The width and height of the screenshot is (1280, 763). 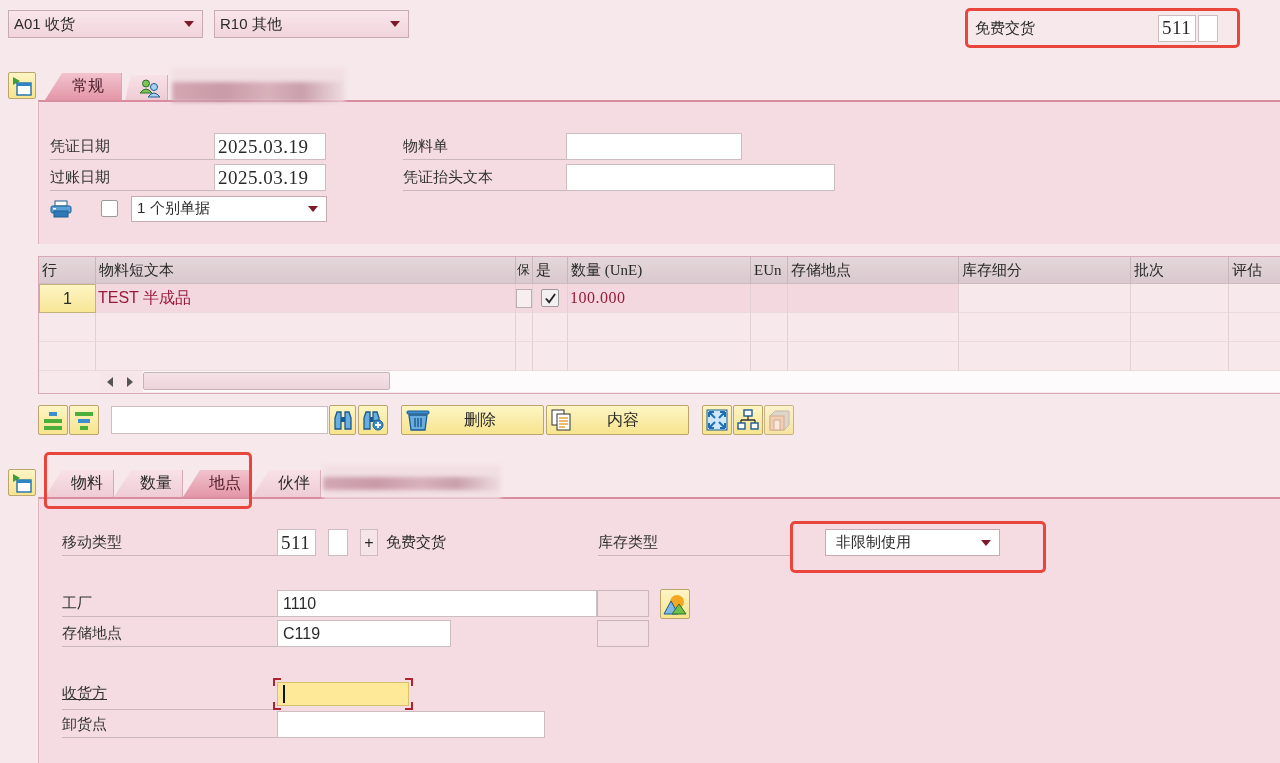 I want to click on expand-arrows-icon, so click(x=717, y=420).